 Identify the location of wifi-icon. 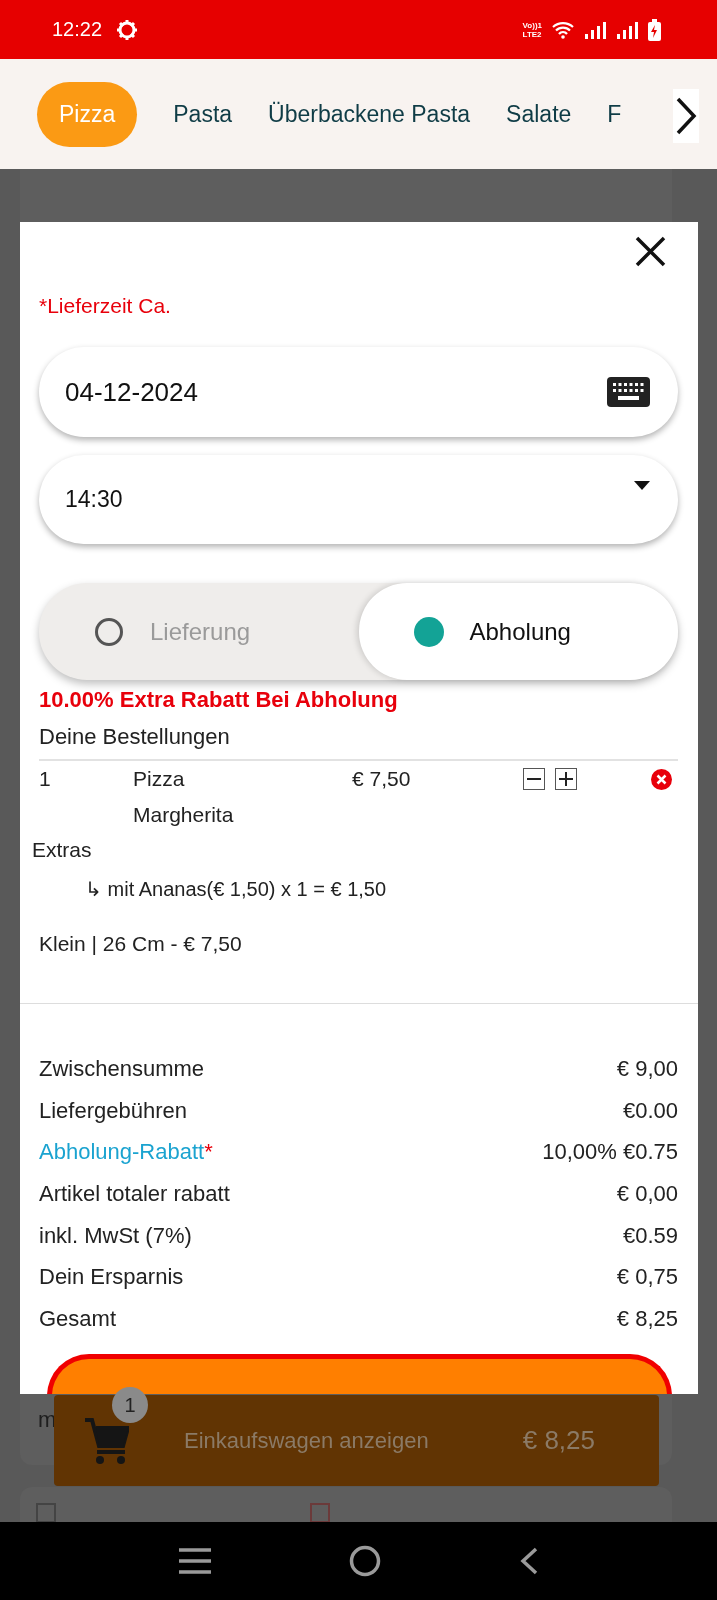
(563, 29).